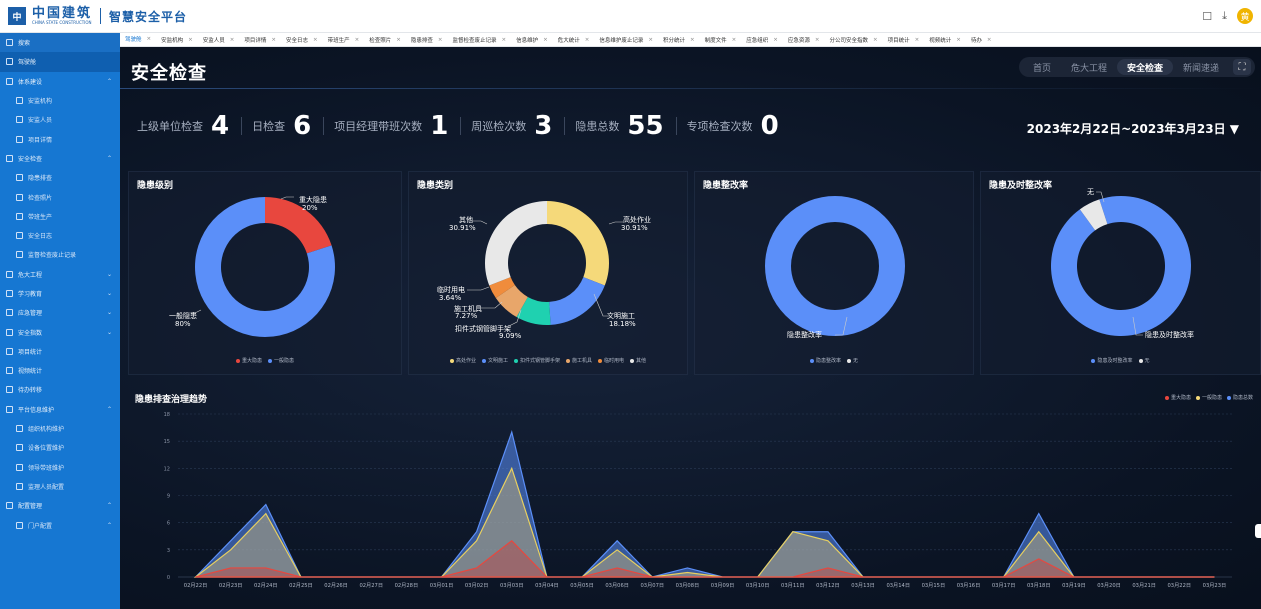  I want to click on tab: 视频统计 ×, so click(945, 39).